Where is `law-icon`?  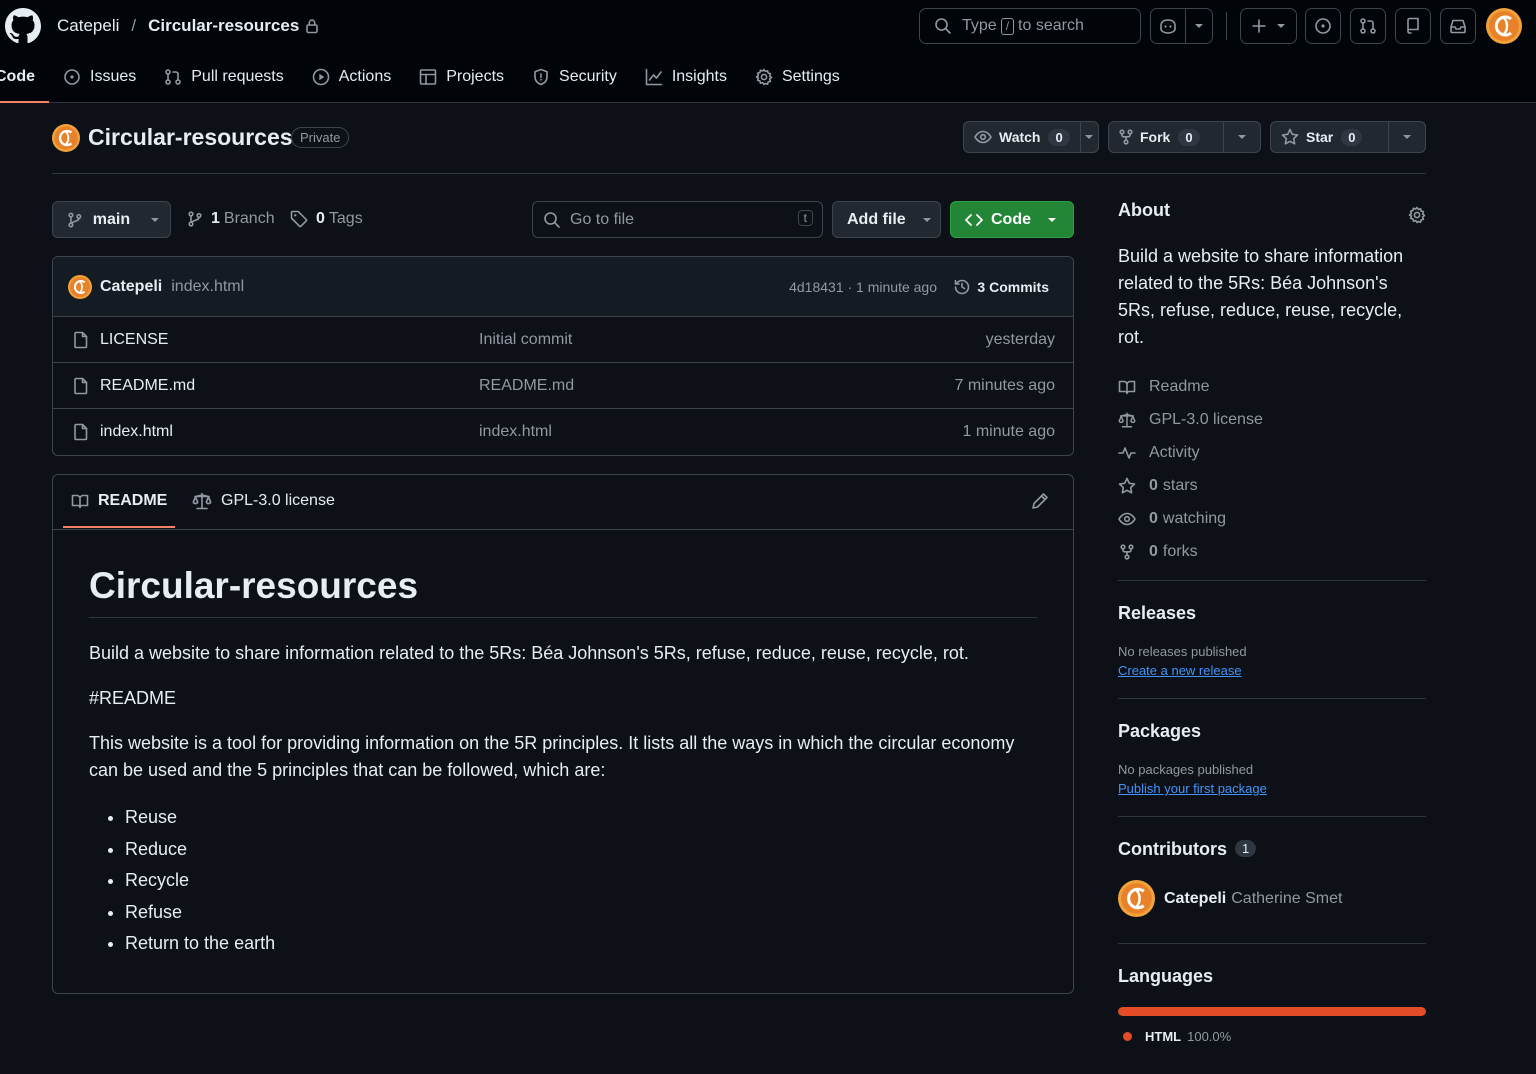
law-icon is located at coordinates (1127, 419).